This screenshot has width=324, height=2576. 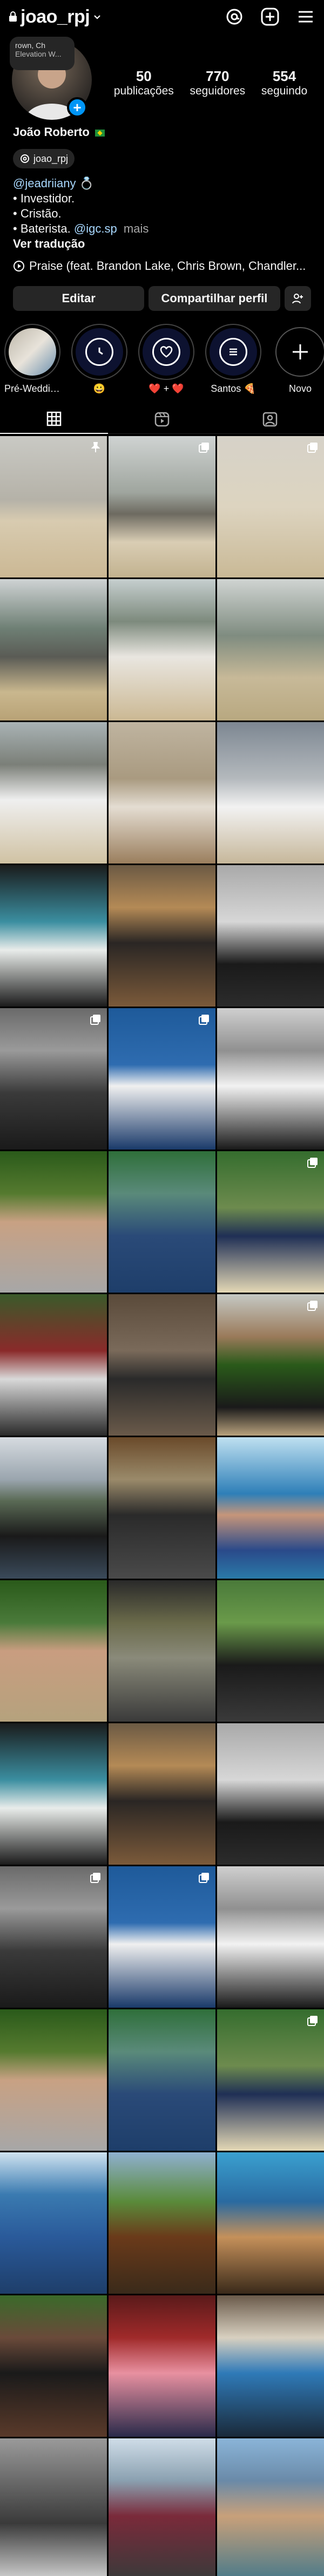 I want to click on stat-following-label: seguindo, so click(x=284, y=91).